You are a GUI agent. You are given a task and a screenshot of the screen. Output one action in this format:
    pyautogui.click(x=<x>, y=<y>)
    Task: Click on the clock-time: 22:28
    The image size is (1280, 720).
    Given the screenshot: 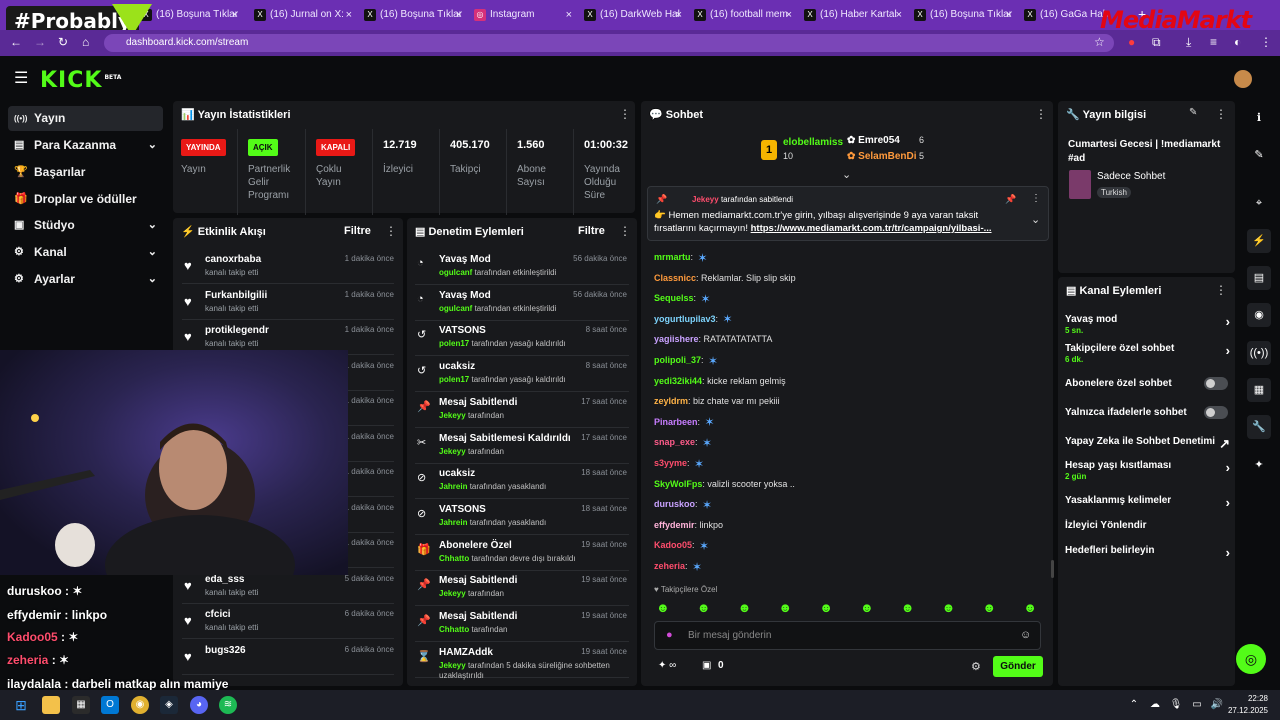 What is the action you would take?
    pyautogui.click(x=1250, y=698)
    